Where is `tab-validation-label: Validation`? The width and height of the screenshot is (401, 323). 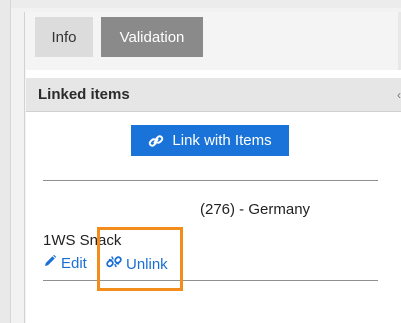
tab-validation-label: Validation is located at coordinates (152, 37).